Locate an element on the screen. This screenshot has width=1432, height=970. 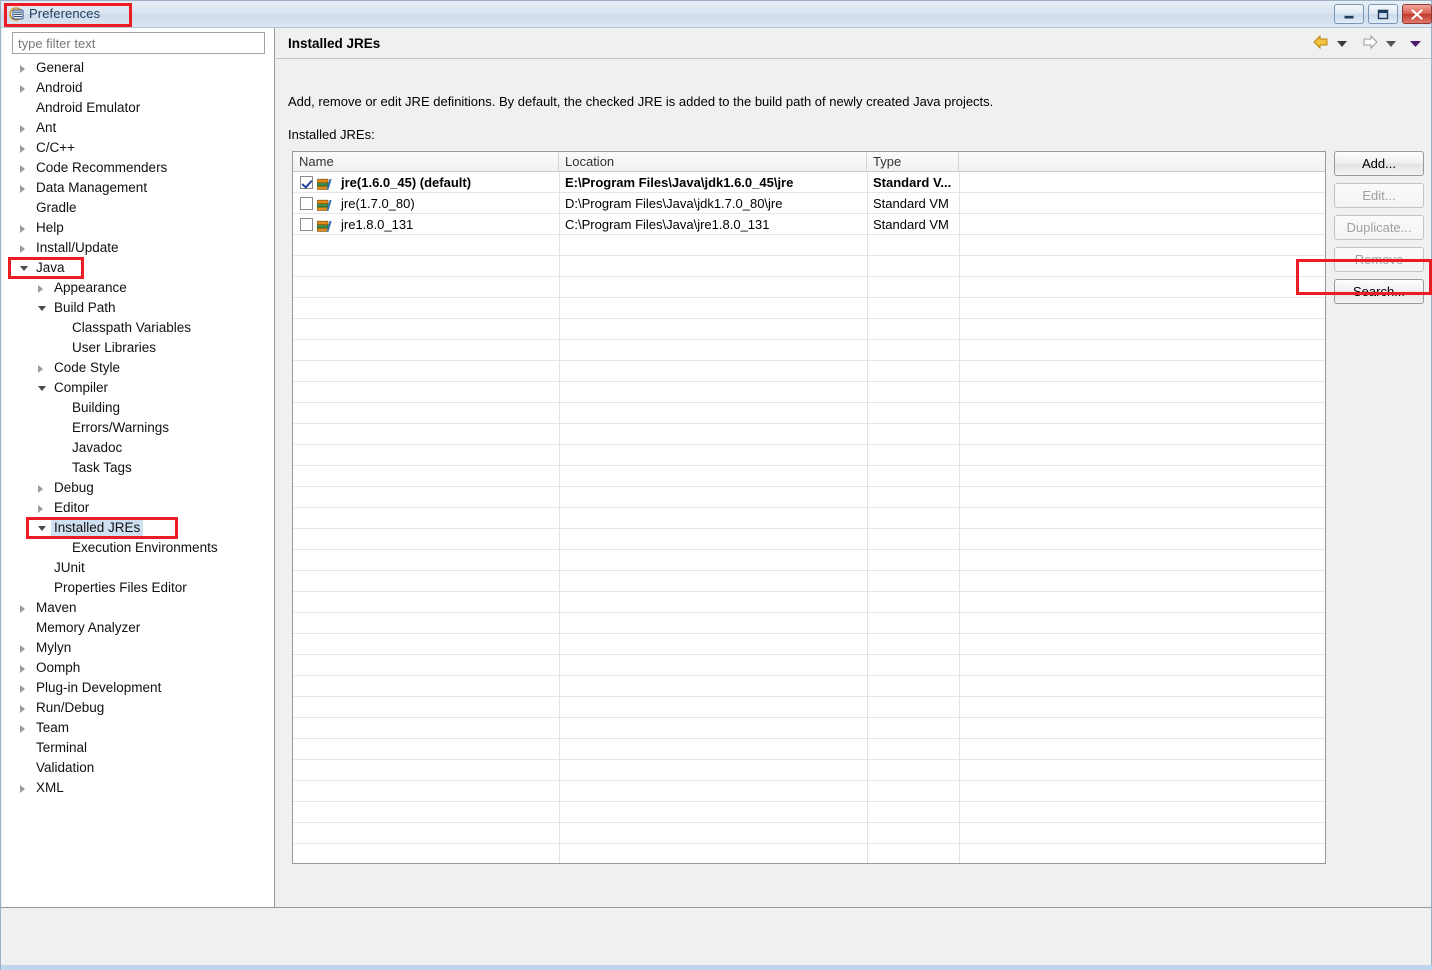
sidebar-item-junit: JUnit is located at coordinates (138, 568).